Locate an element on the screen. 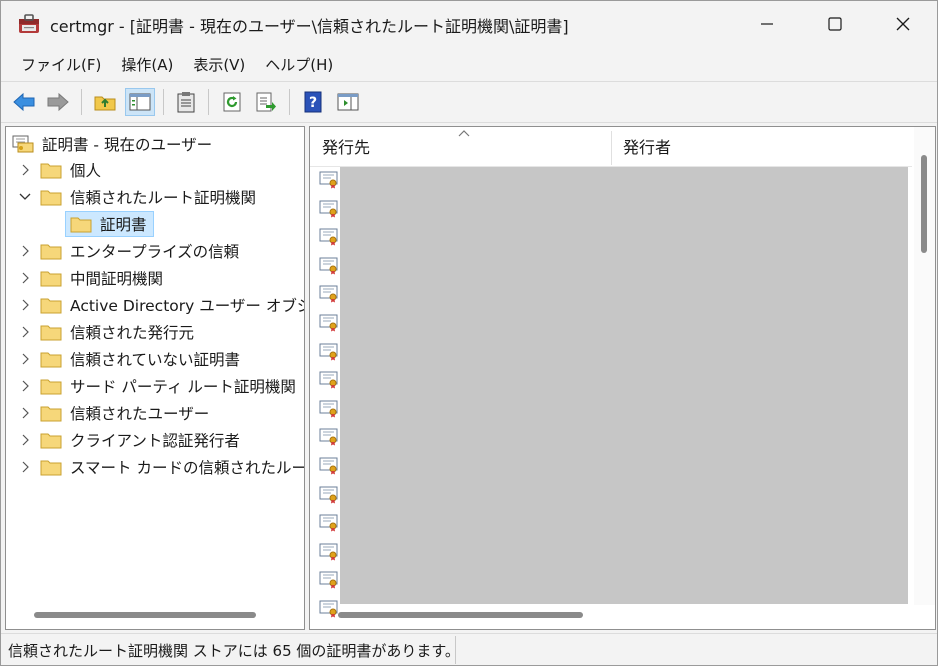 Image resolution: width=938 pixels, height=666 pixels. tree-item: 信頼されたユーザー is located at coordinates (109, 413).